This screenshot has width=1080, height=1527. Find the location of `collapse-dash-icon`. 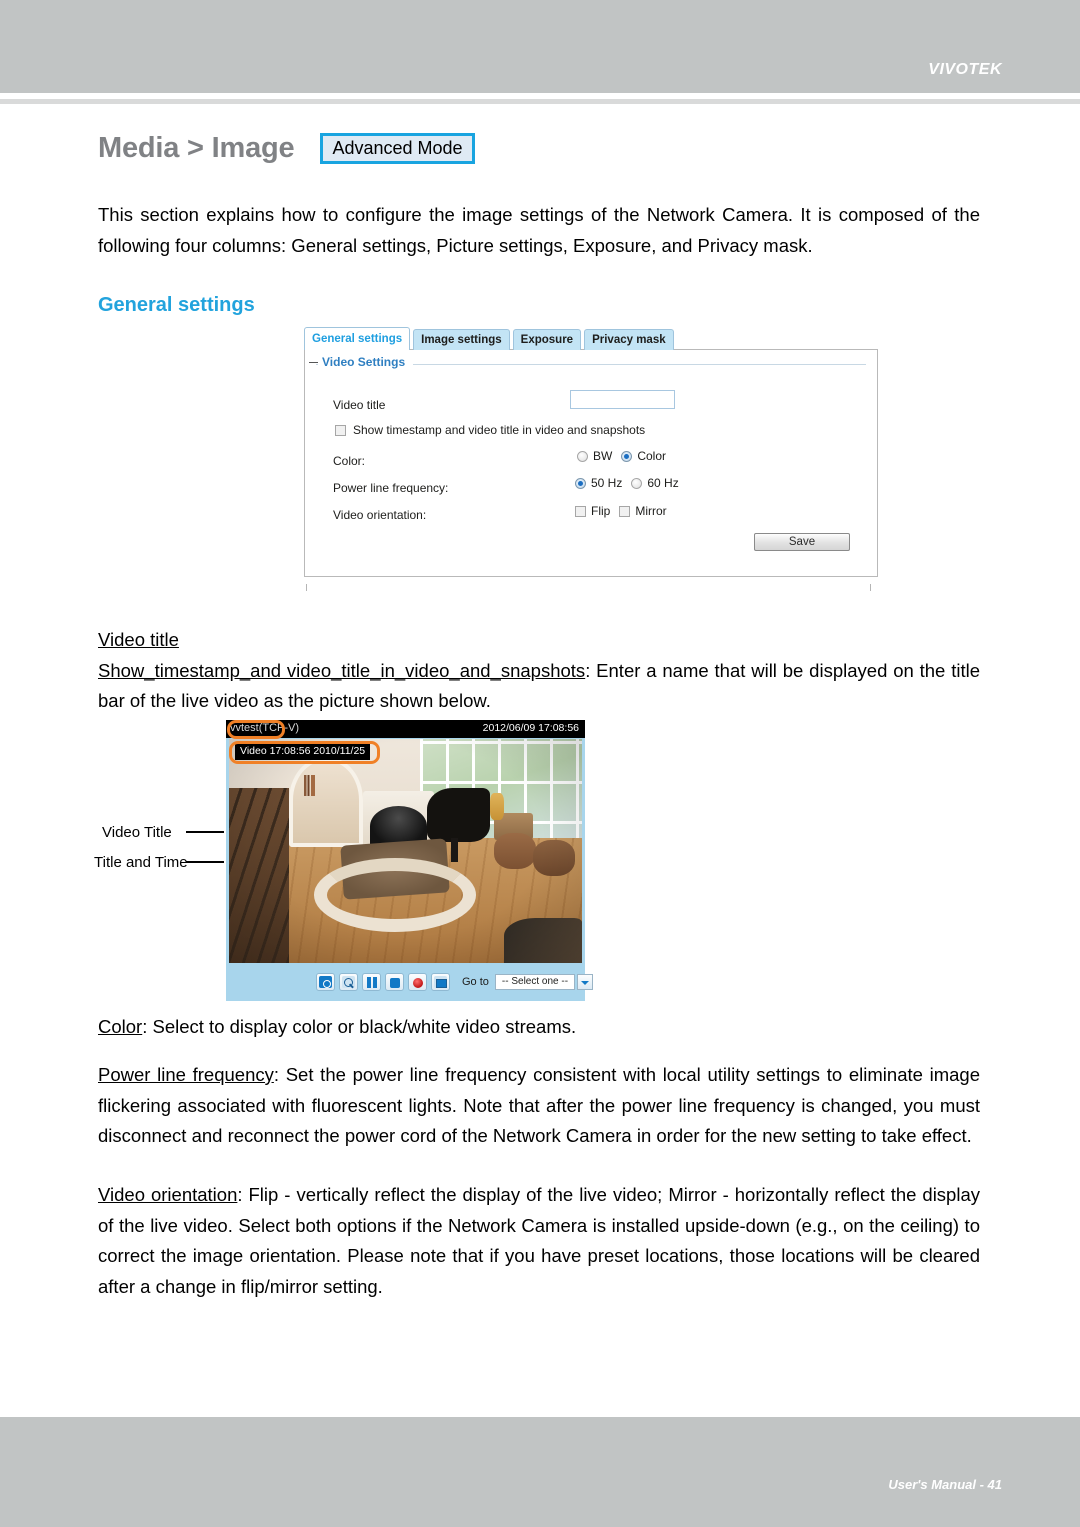

collapse-dash-icon is located at coordinates (313, 362).